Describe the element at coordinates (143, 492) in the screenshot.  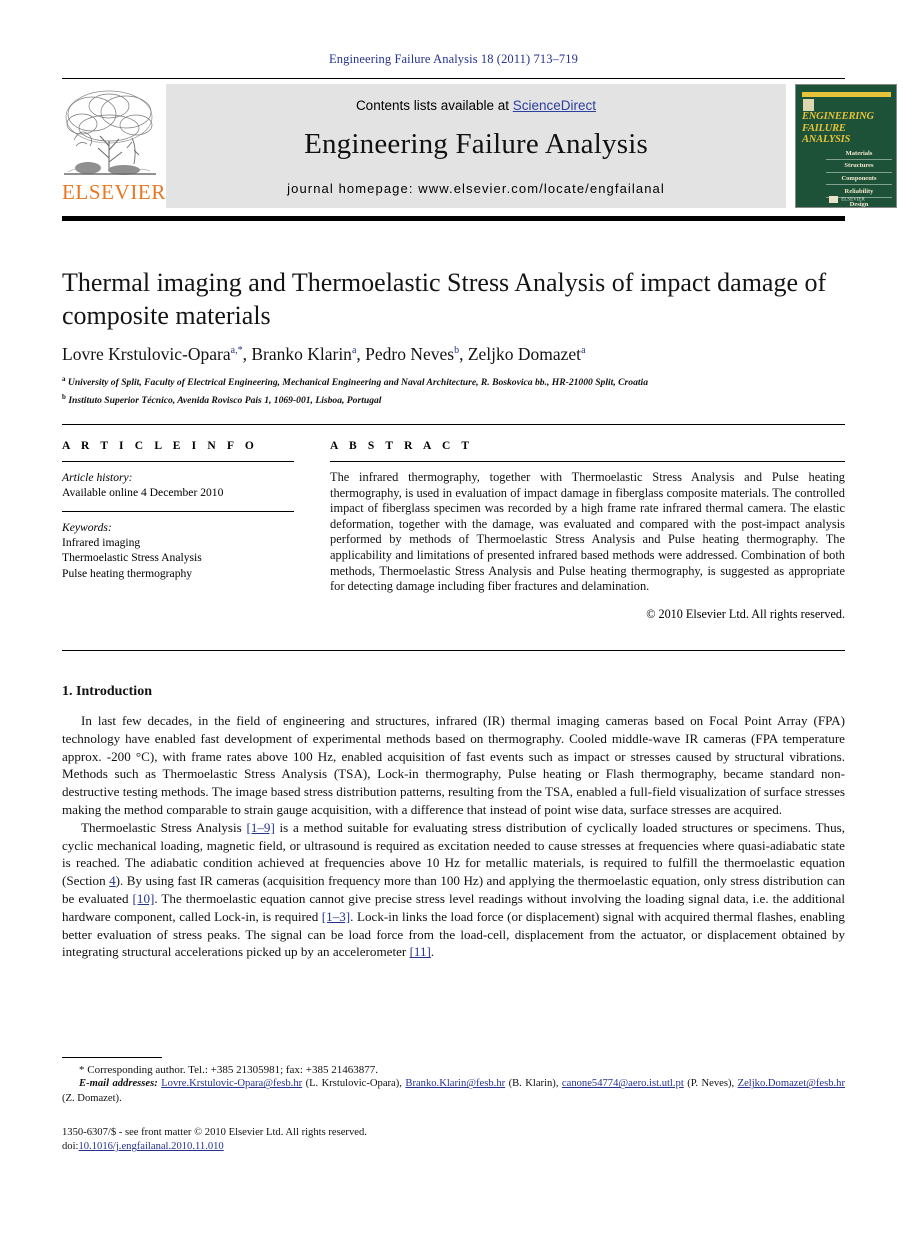
I see `article-history-value: Available online 4 December 2010` at that location.